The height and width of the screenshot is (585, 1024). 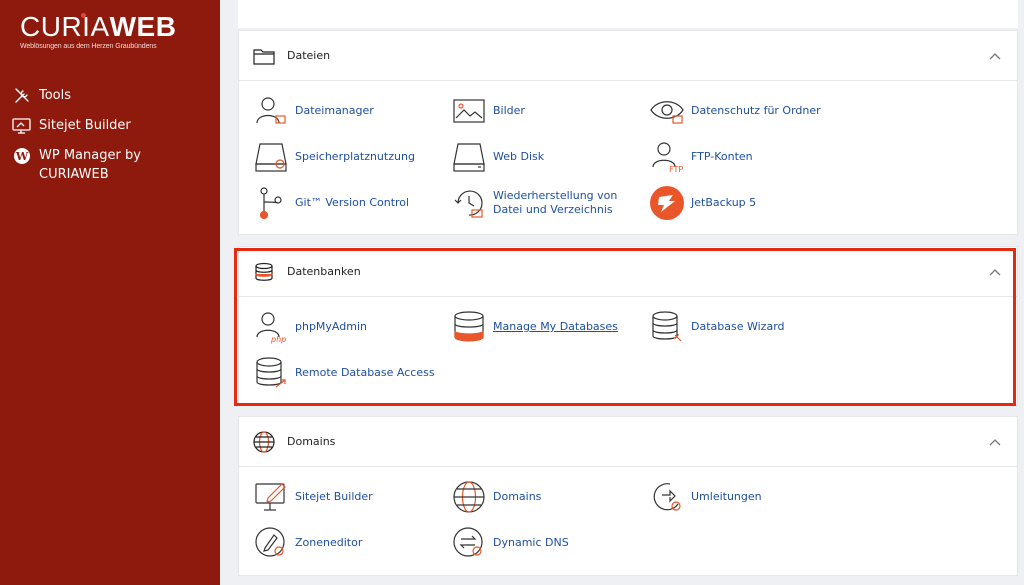 What do you see at coordinates (488, 111) in the screenshot?
I see `item-images: Bilder` at bounding box center [488, 111].